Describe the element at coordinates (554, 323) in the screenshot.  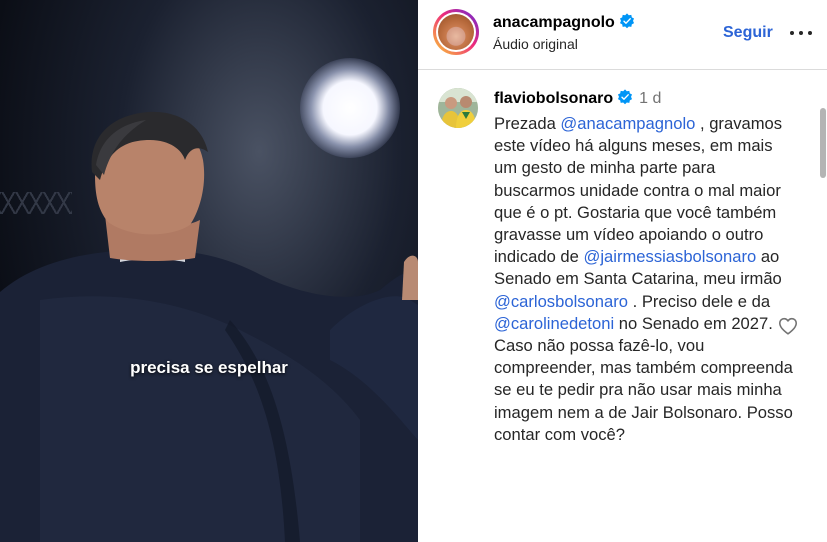
I see `mention-link: @carolinedetoni` at that location.